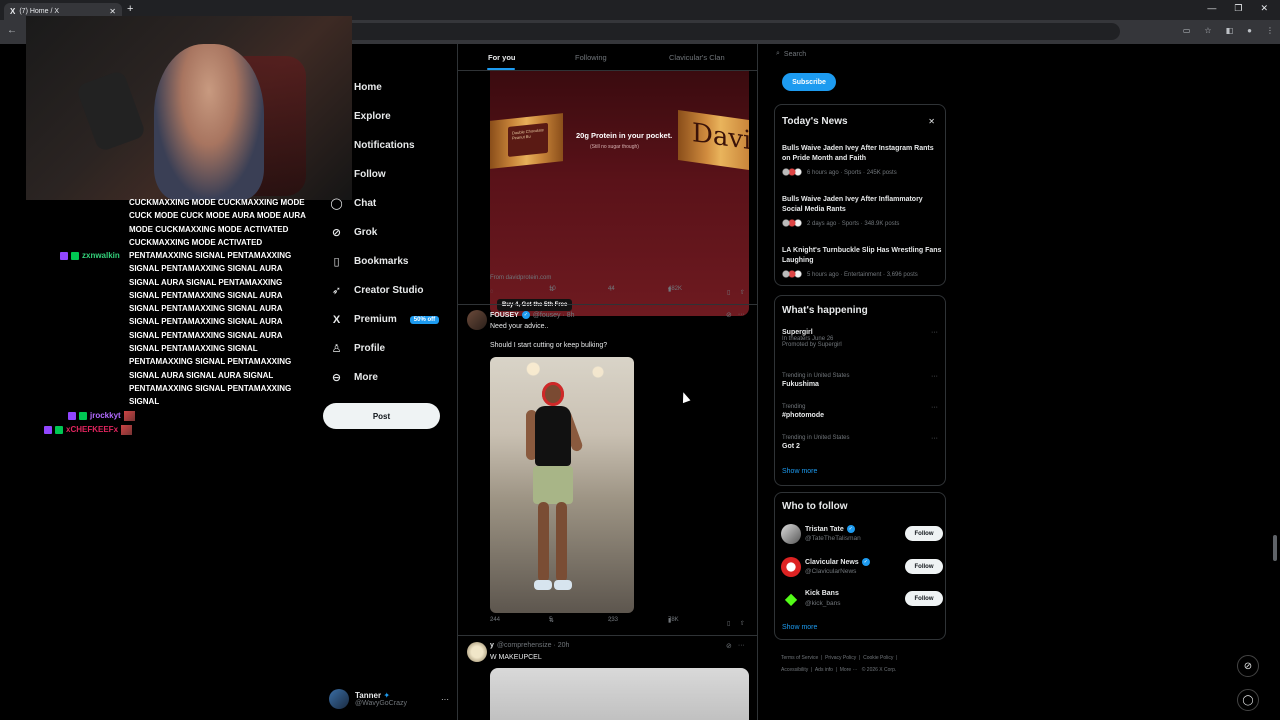  Describe the element at coordinates (840, 658) in the screenshot. I see `footer-link: Privacy Policy` at that location.